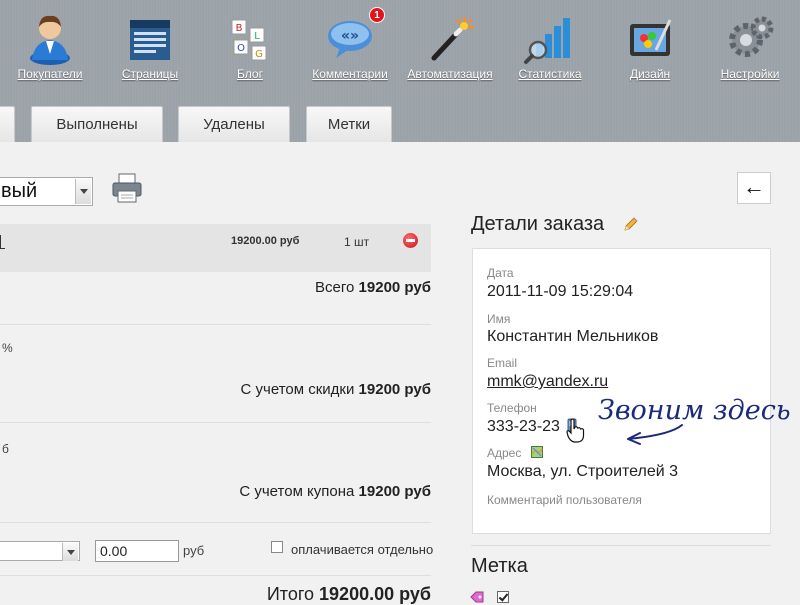  What do you see at coordinates (50, 74) in the screenshot?
I see `nav-label-customers: Покупатели` at bounding box center [50, 74].